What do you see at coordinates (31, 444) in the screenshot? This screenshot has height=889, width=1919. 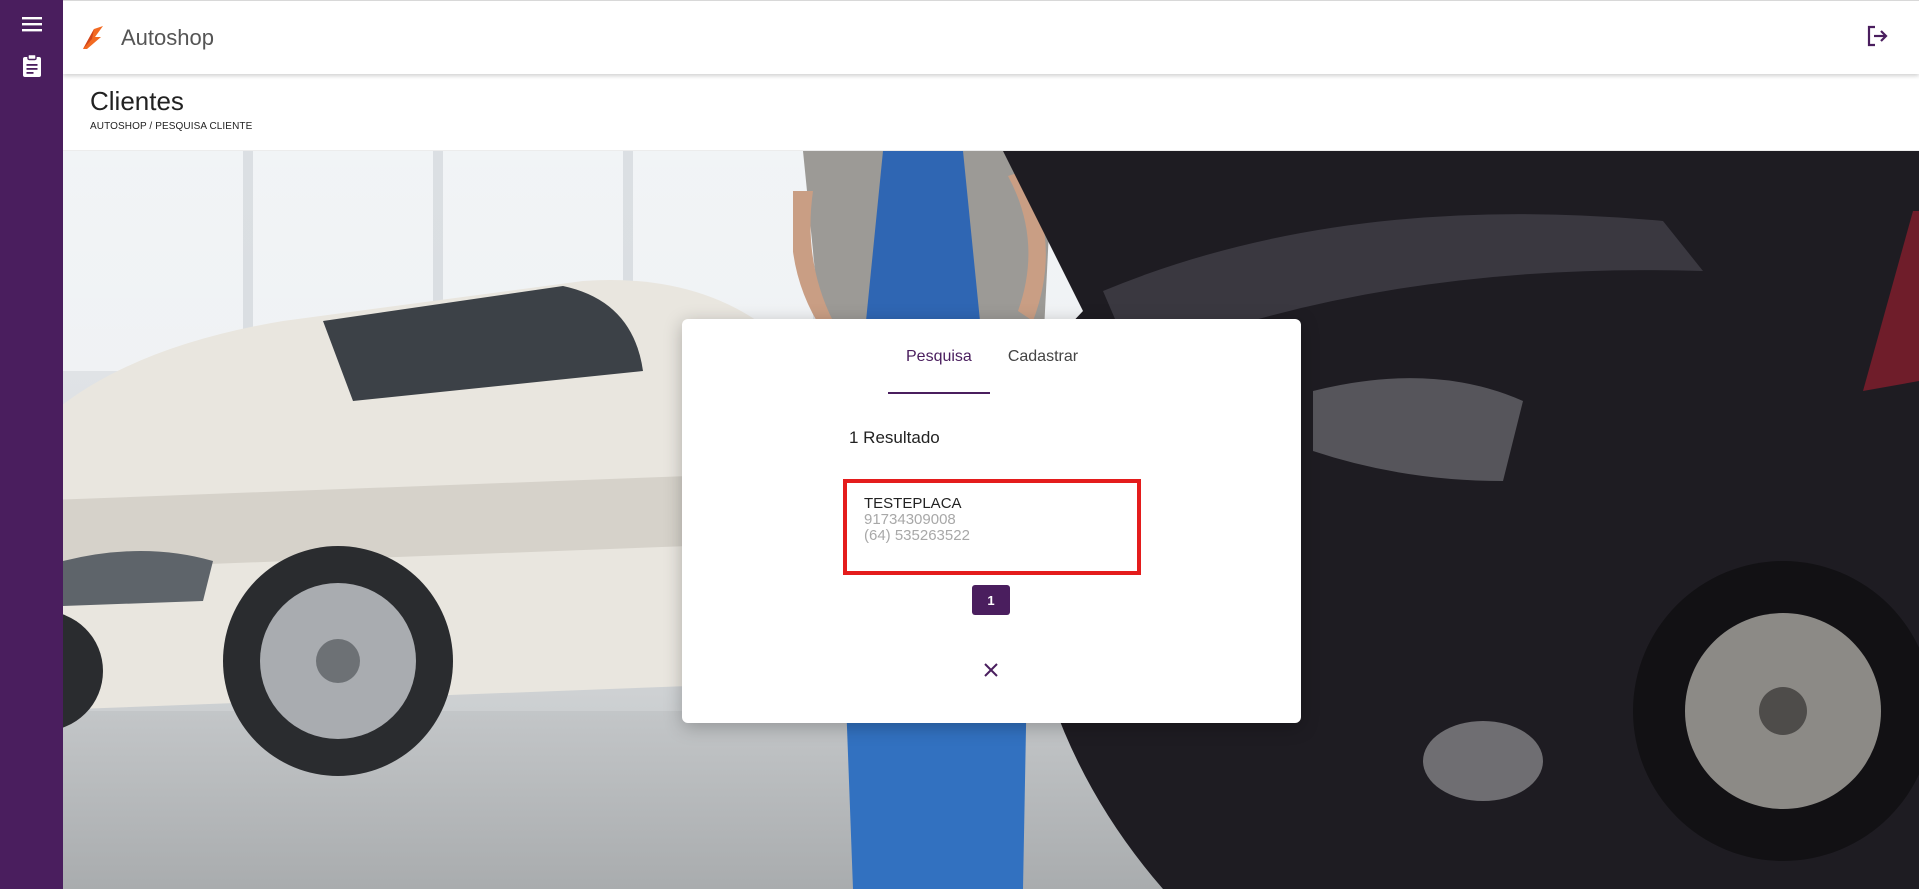 I see `sidebar` at bounding box center [31, 444].